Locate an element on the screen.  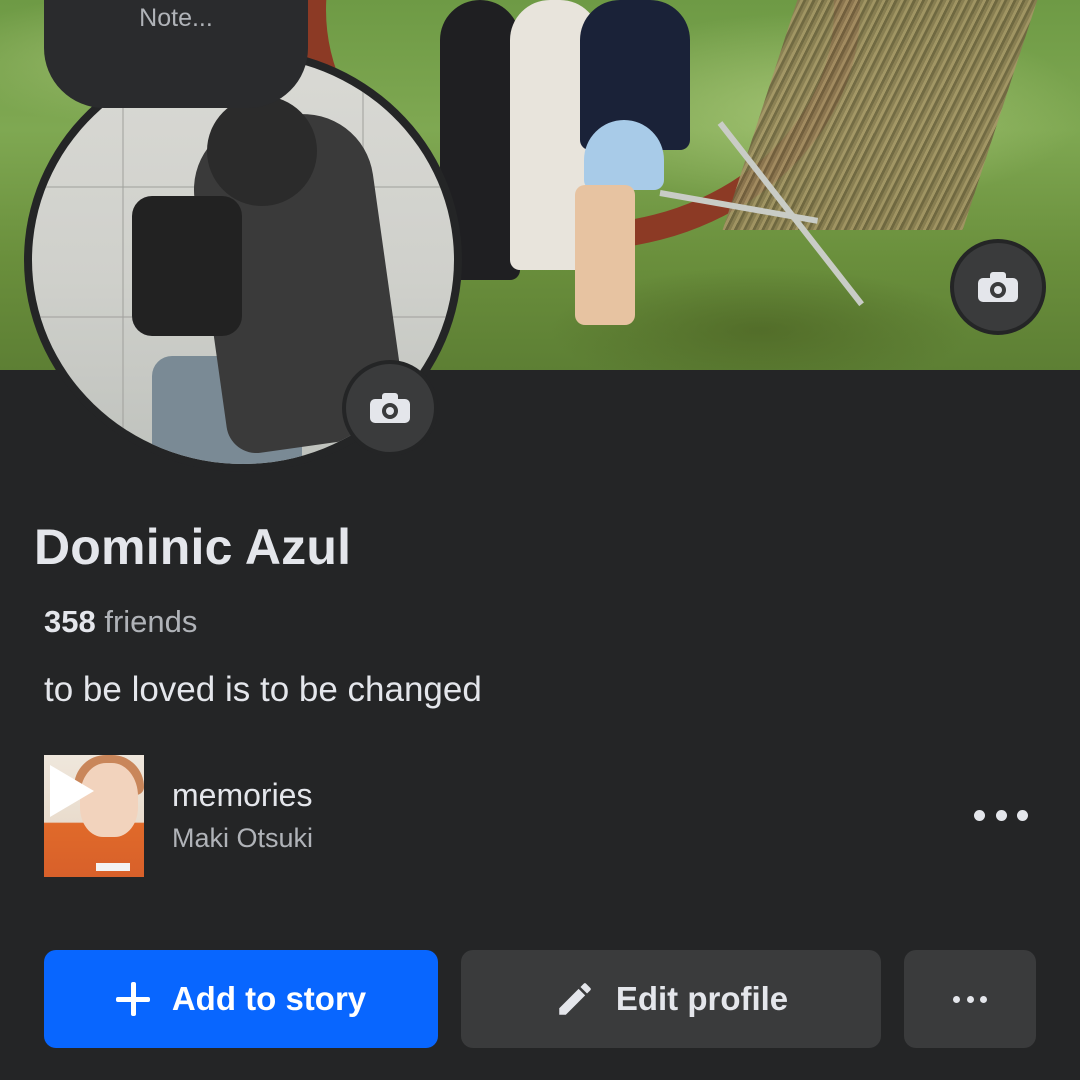
song-title: memories is located at coordinates (242, 795).